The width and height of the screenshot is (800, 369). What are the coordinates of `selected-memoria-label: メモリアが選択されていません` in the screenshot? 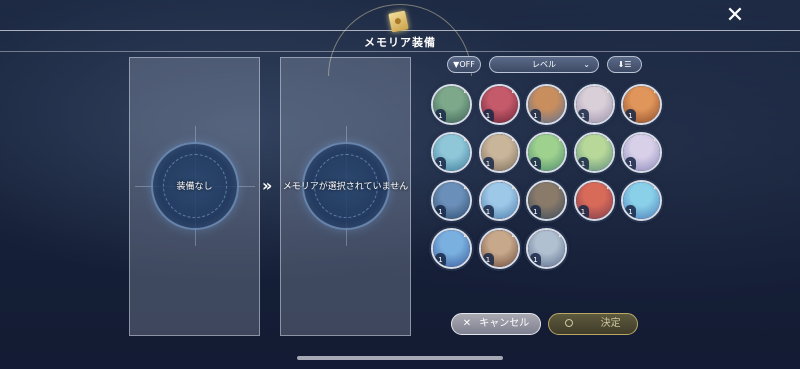 It's located at (345, 187).